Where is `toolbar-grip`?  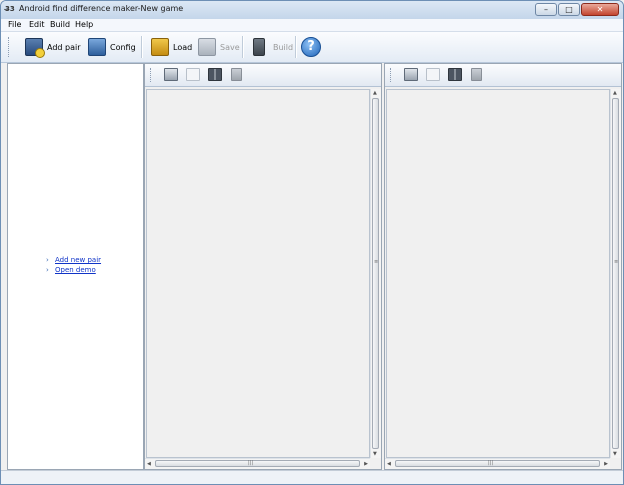
toolbar-grip is located at coordinates (10, 47).